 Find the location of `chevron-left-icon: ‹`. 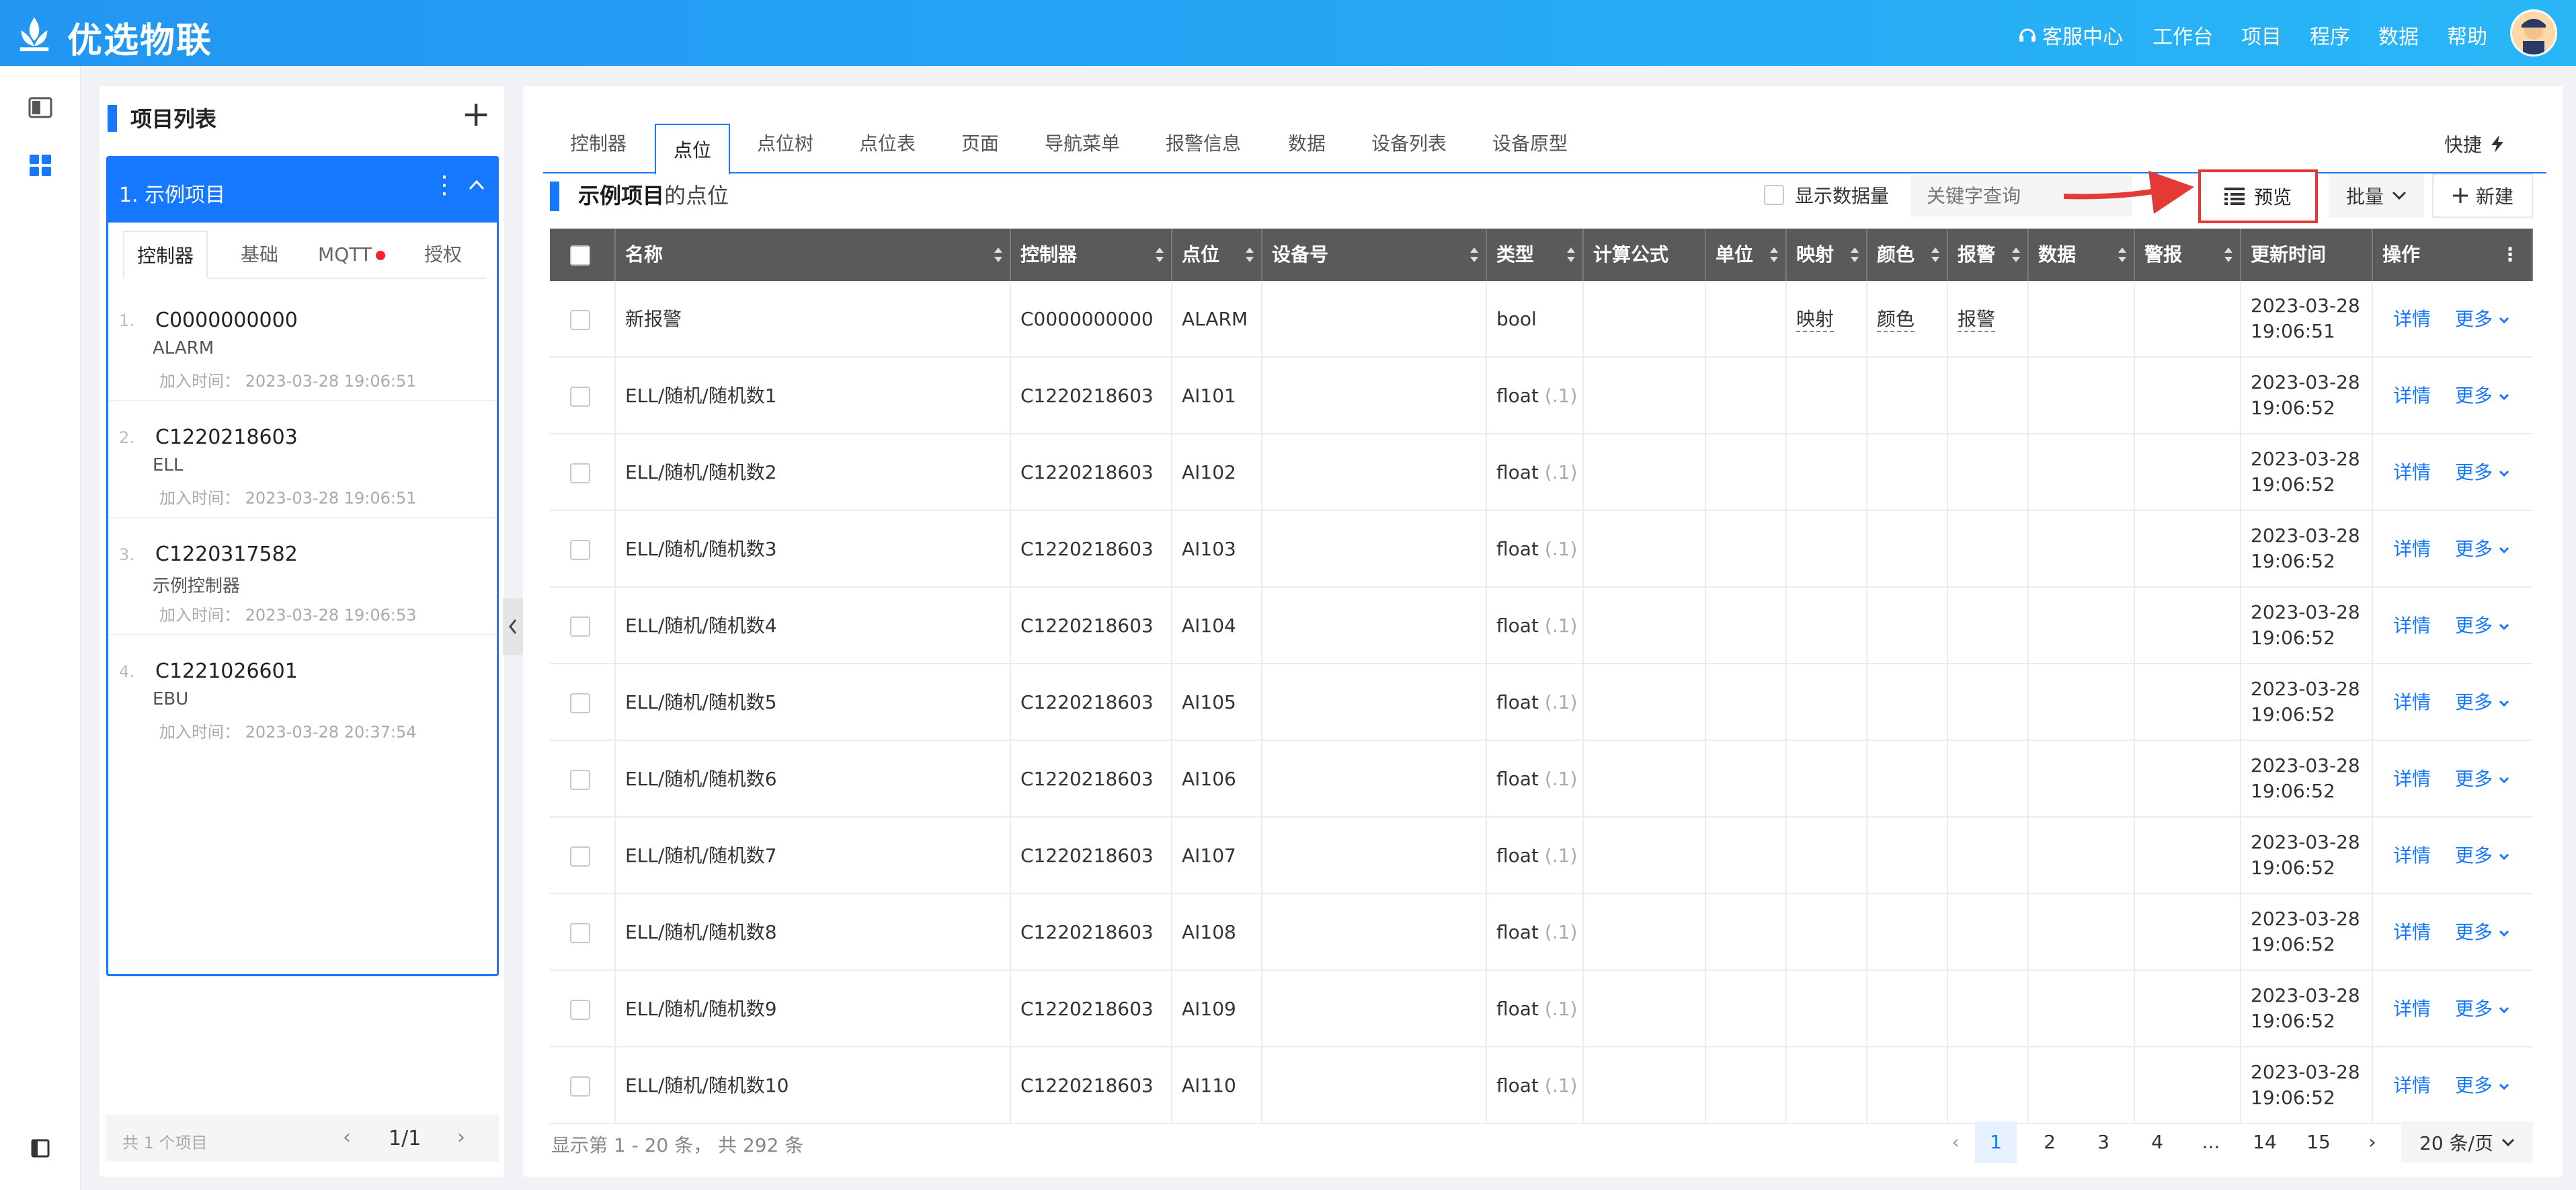

chevron-left-icon: ‹ is located at coordinates (347, 1137).